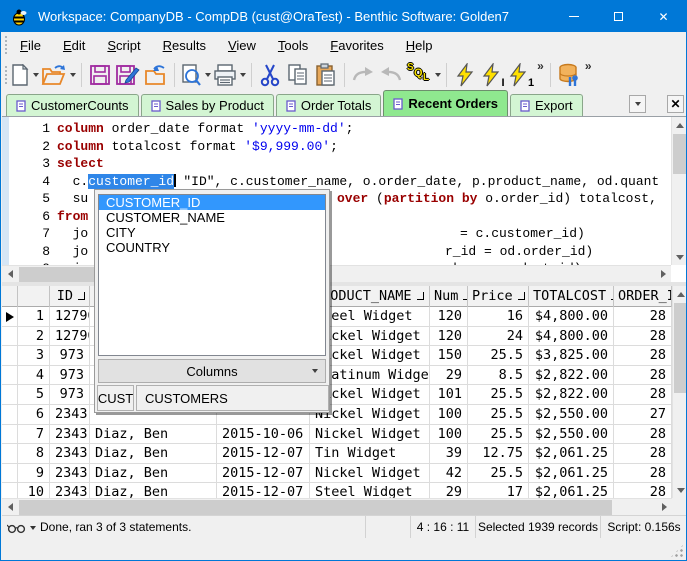  Describe the element at coordinates (298, 75) in the screenshot. I see `copy-button` at that location.